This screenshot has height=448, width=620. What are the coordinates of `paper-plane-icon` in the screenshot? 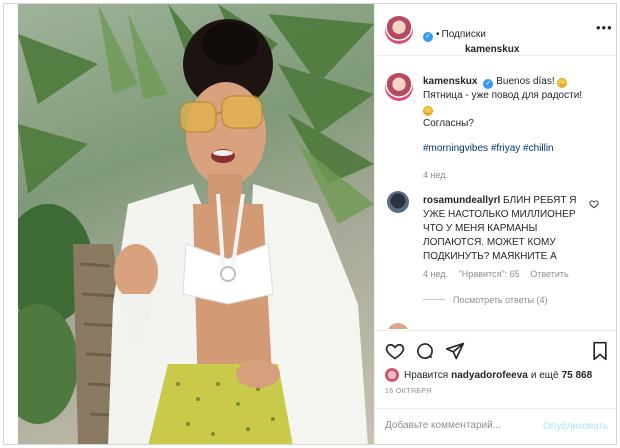 It's located at (455, 351).